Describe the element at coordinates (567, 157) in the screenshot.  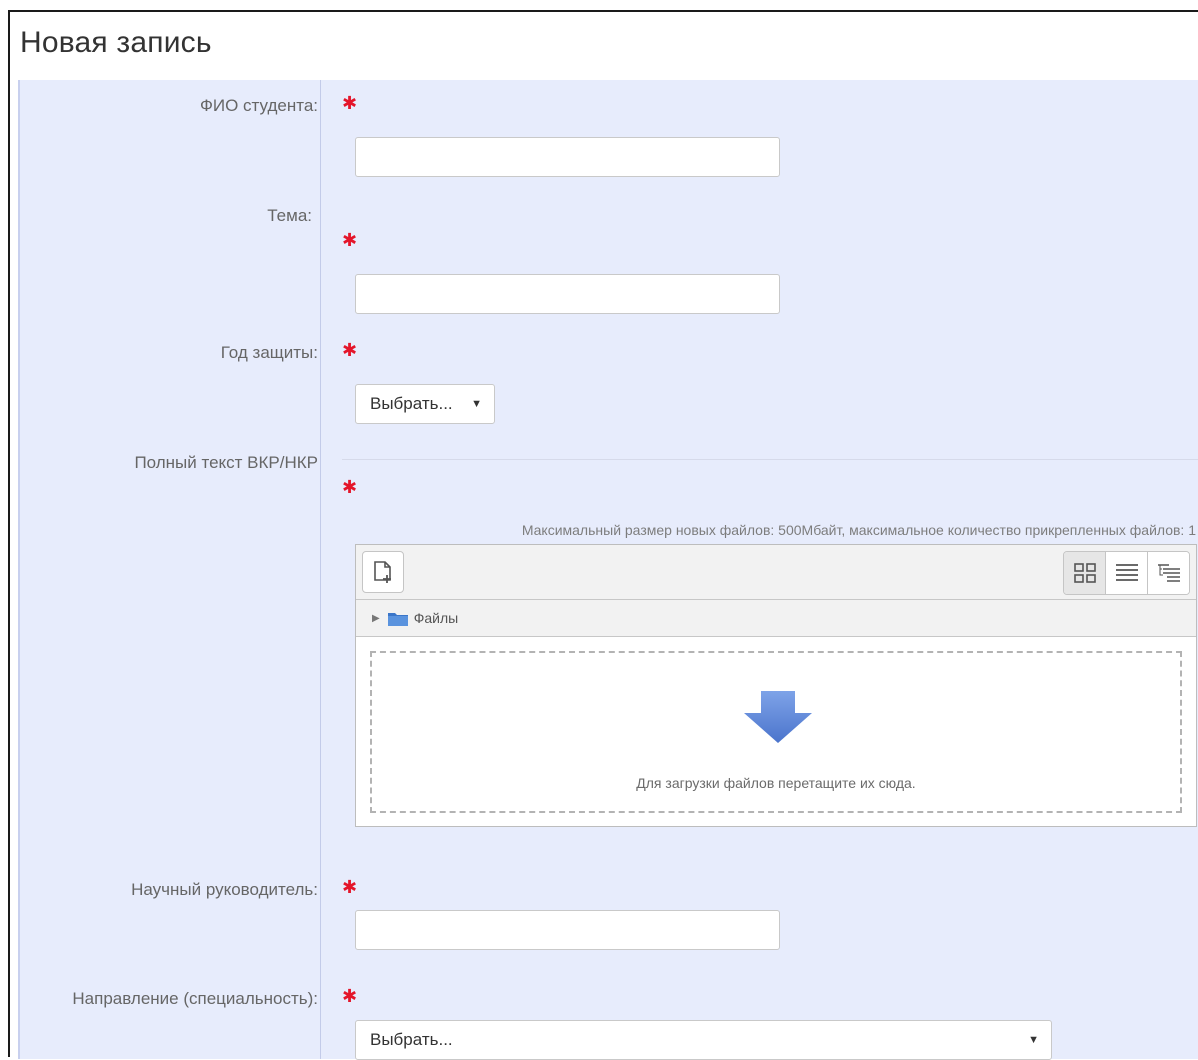
I see `student-name-input` at that location.